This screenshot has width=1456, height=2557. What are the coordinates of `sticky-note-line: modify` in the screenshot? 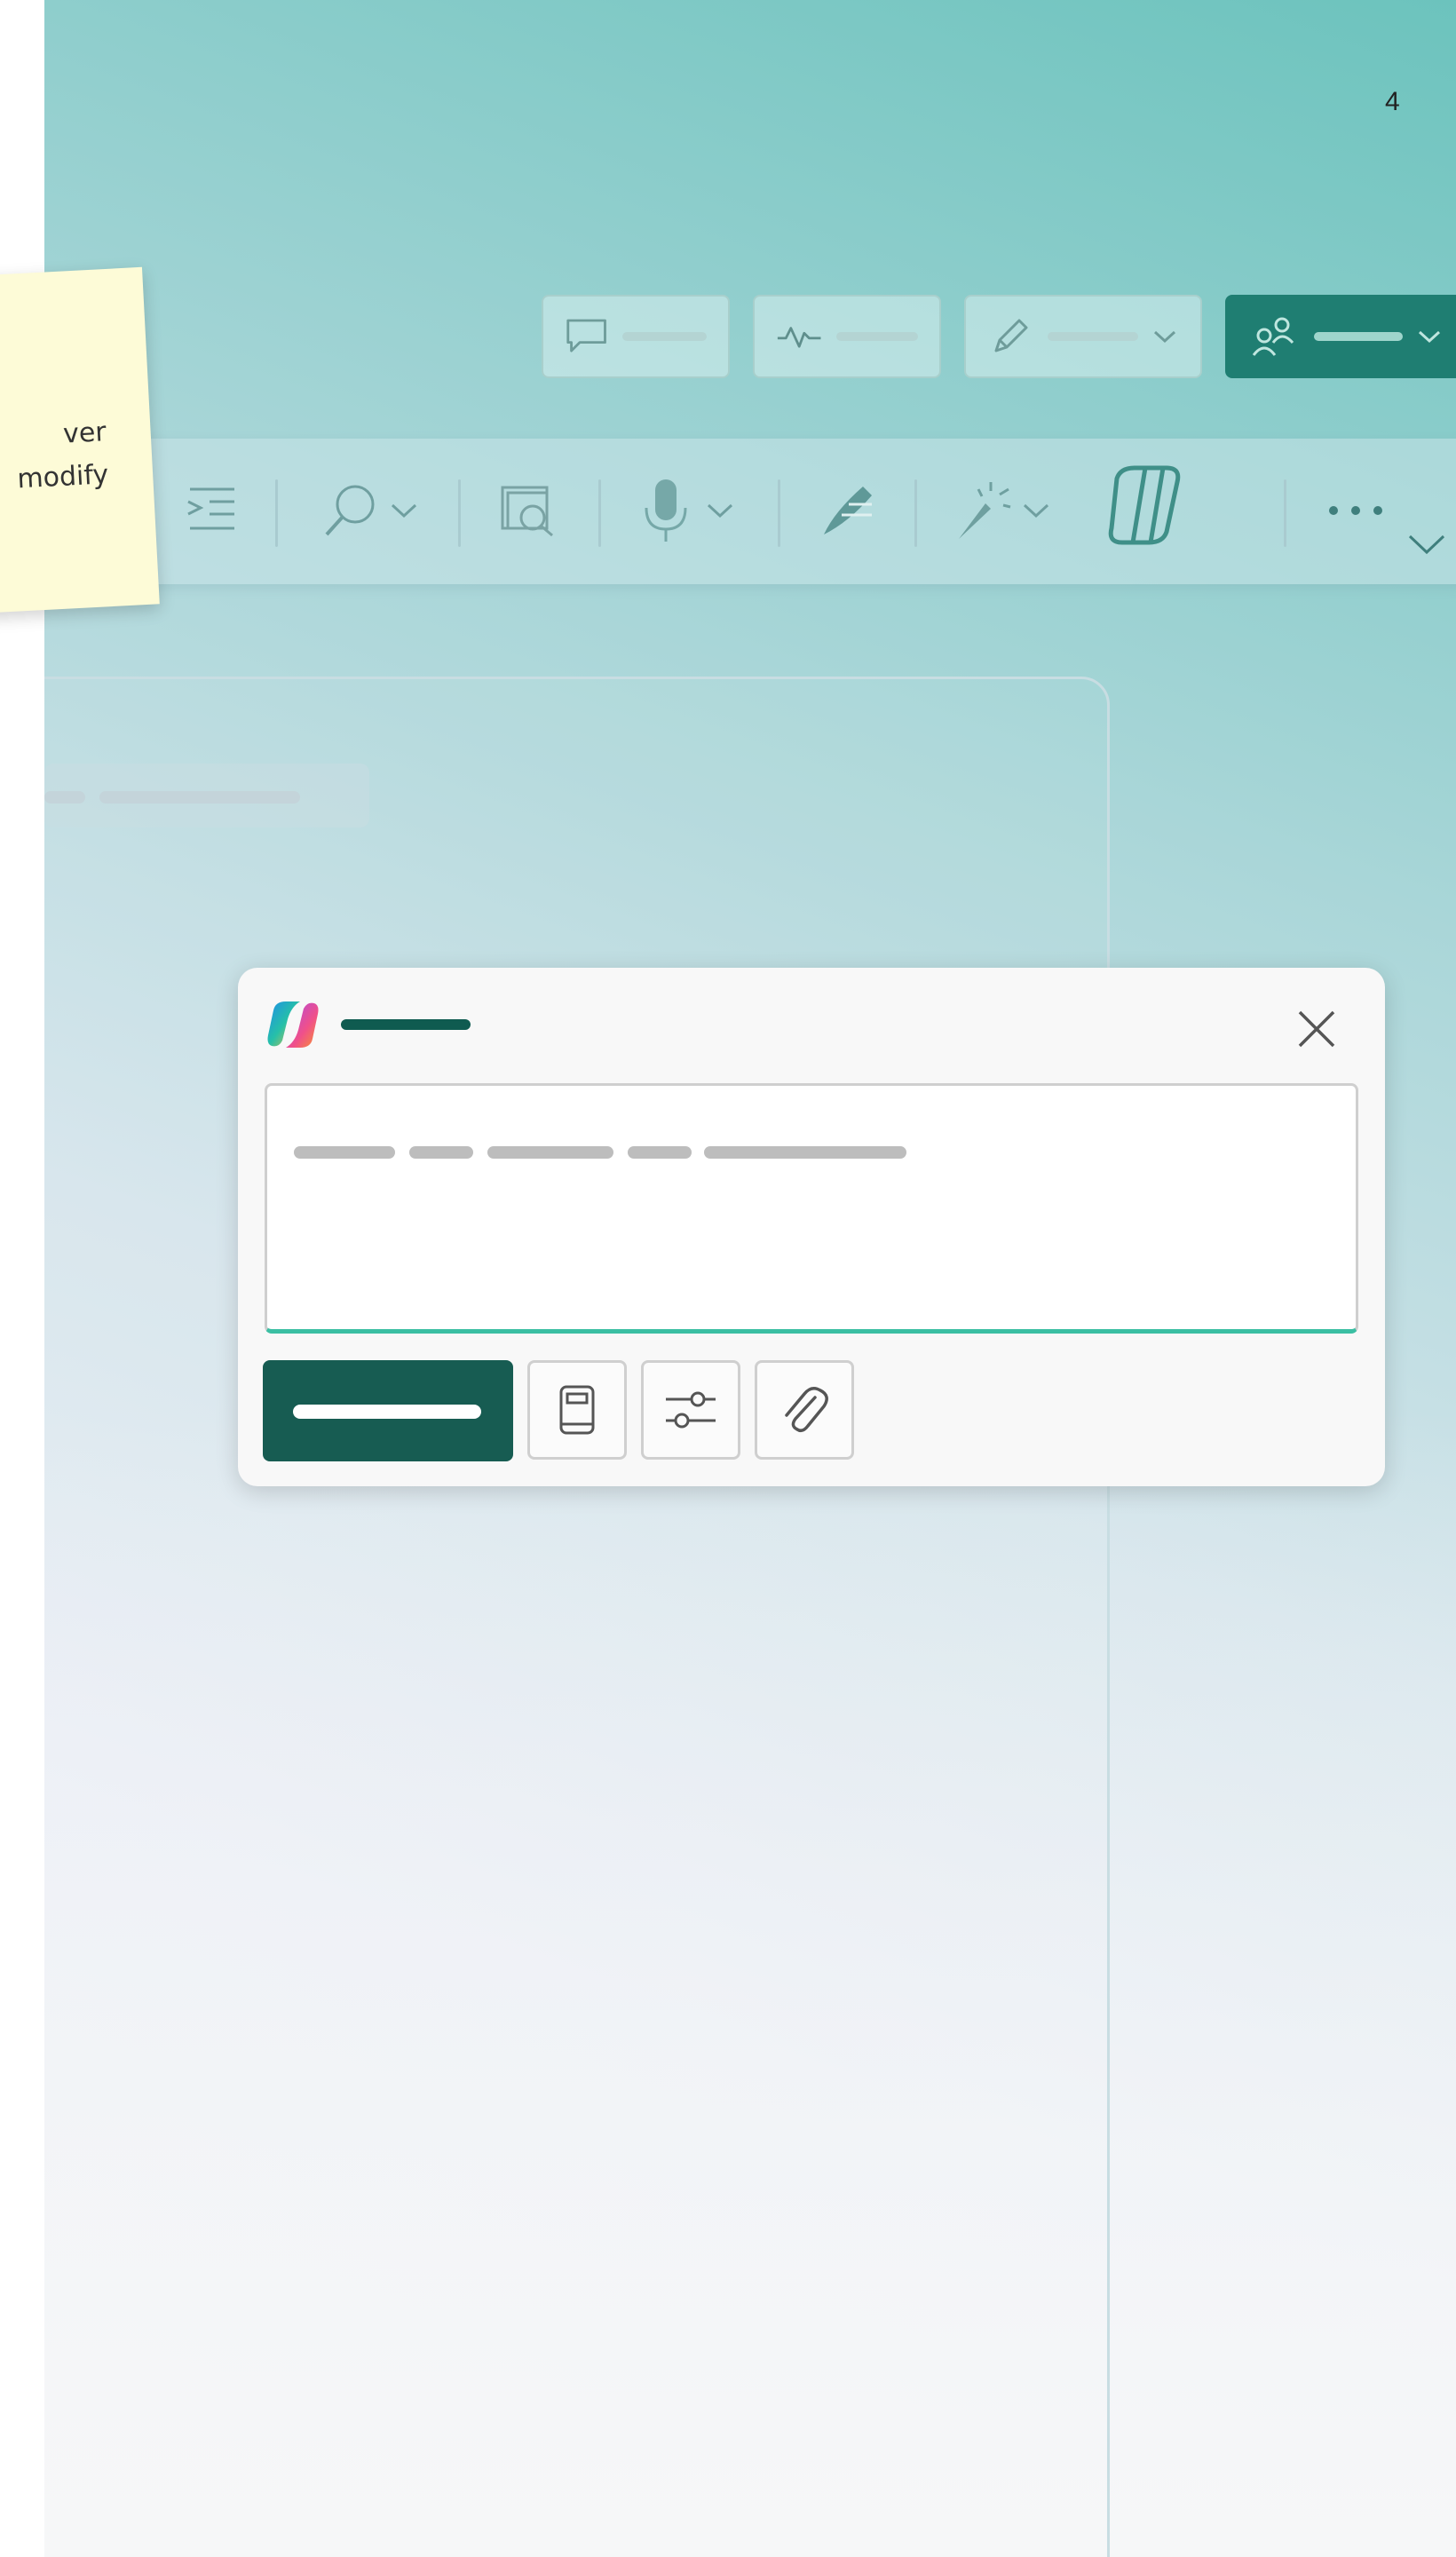 It's located at (63, 477).